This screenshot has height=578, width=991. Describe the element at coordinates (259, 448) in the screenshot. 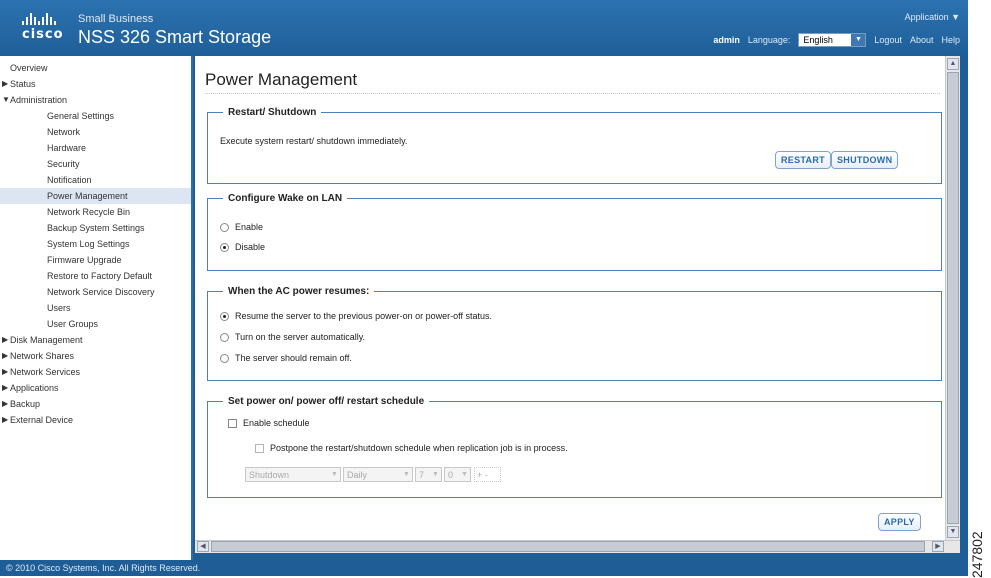

I see `postpone-checkbox` at that location.